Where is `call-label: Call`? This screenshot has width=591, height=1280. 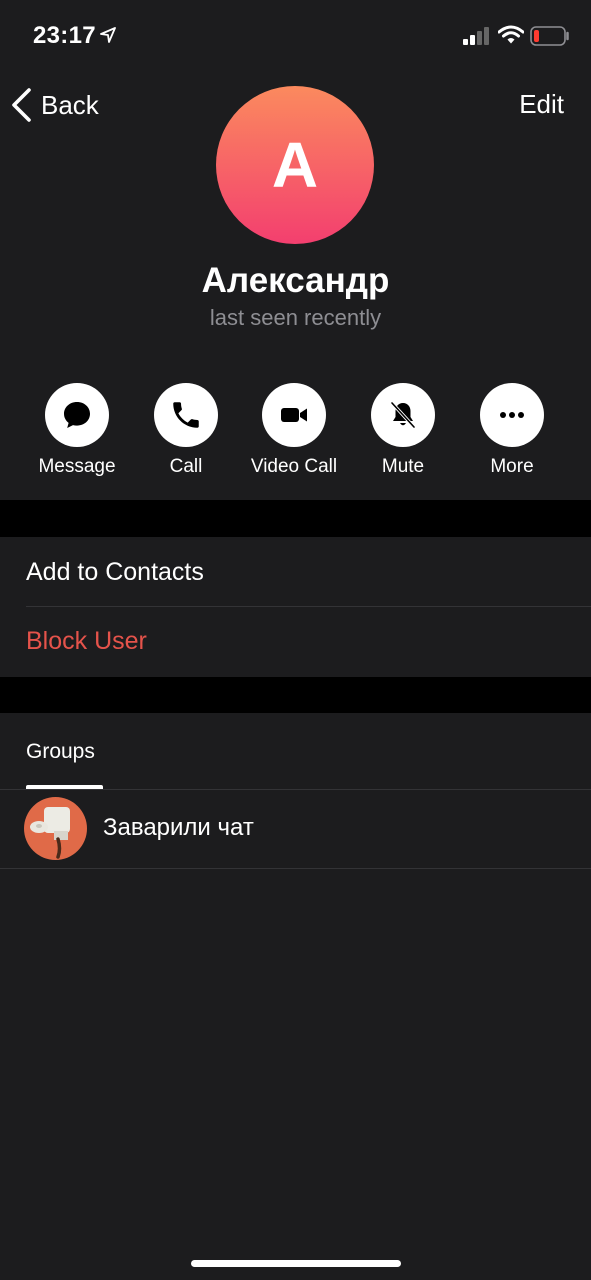 call-label: Call is located at coordinates (186, 466).